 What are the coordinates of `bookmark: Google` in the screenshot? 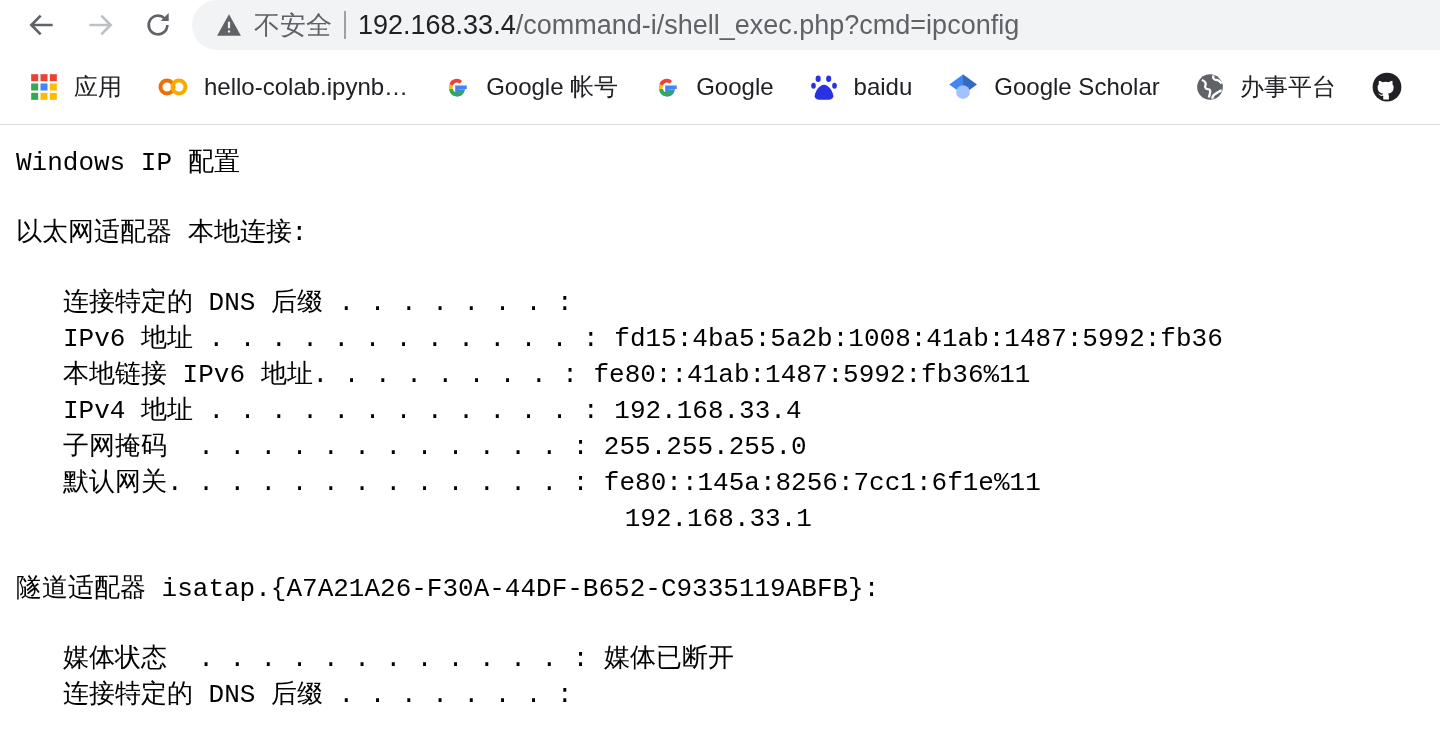 It's located at (714, 87).